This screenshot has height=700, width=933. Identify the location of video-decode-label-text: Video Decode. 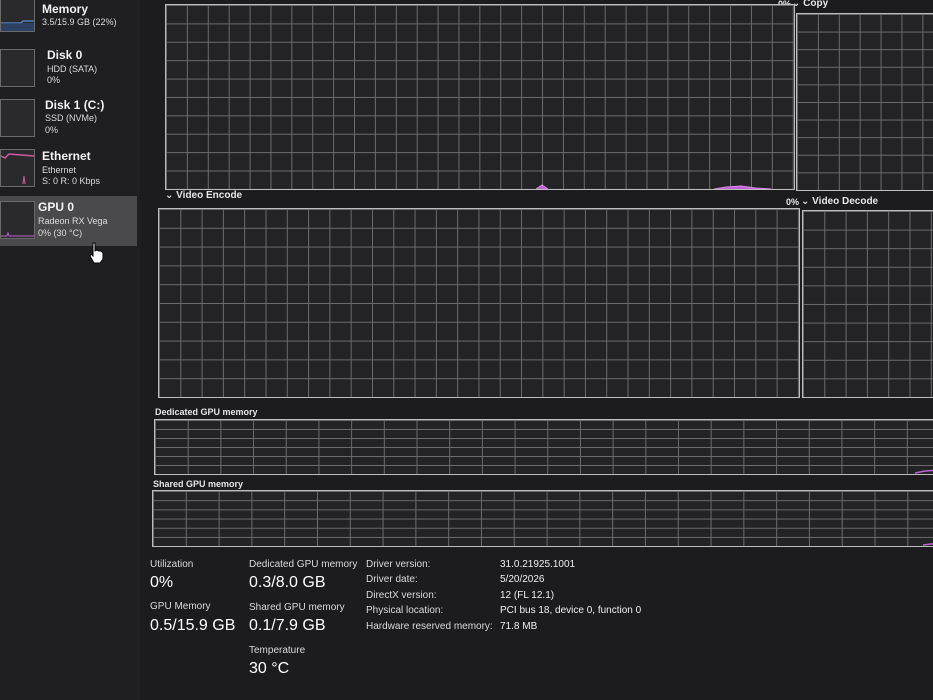
(845, 201).